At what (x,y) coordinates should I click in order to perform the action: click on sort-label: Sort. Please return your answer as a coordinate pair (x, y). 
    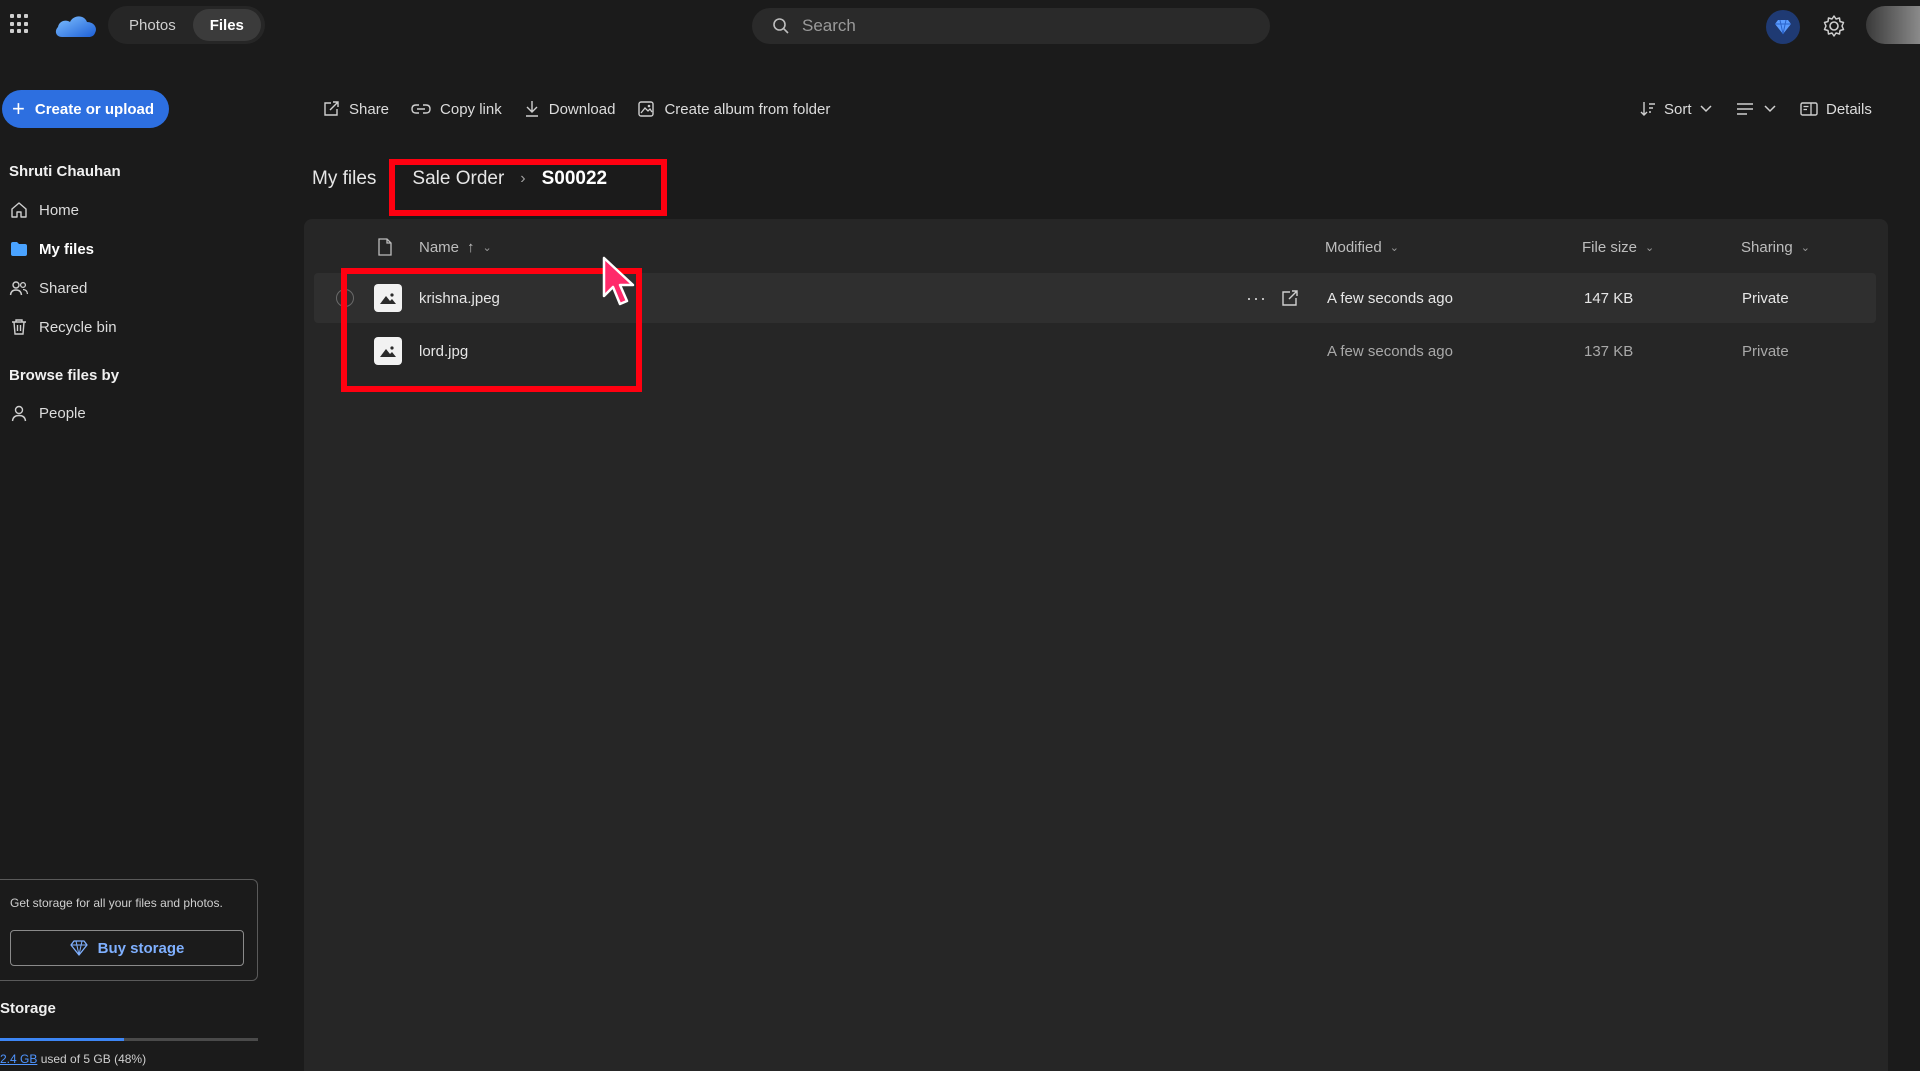
    Looking at the image, I should click on (1678, 109).